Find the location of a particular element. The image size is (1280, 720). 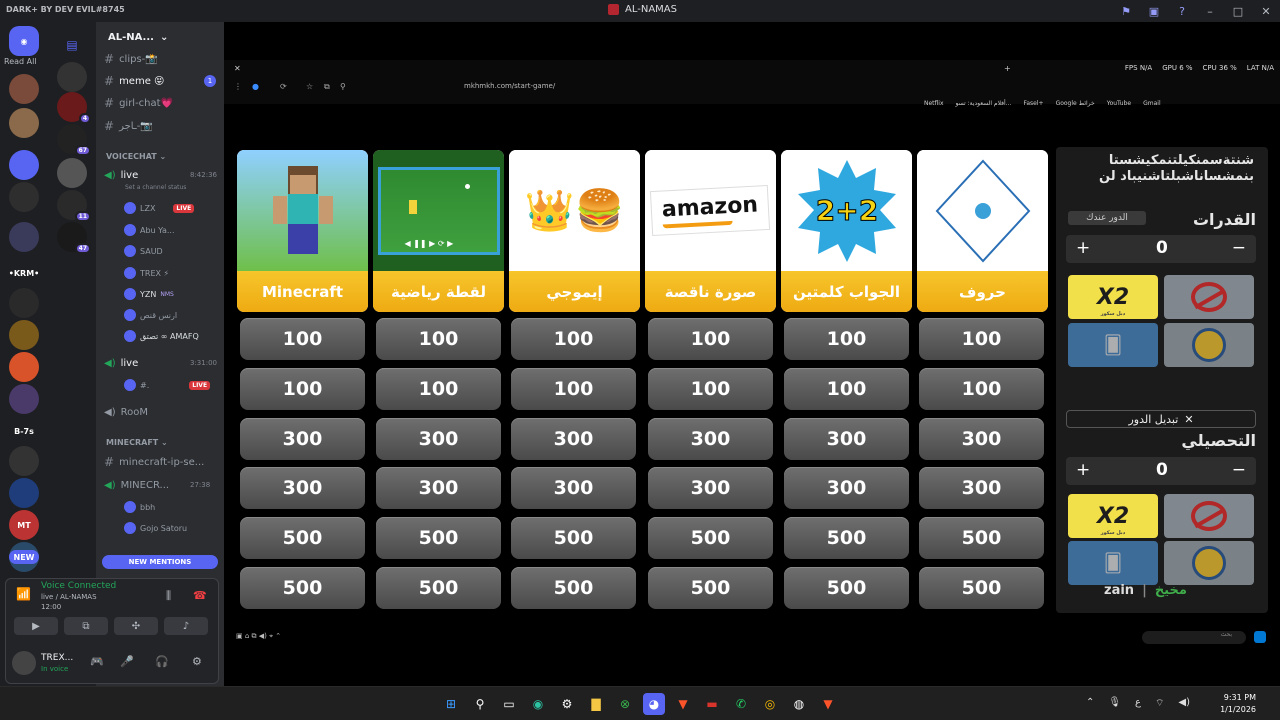

guild-icon is located at coordinates (72, 173).